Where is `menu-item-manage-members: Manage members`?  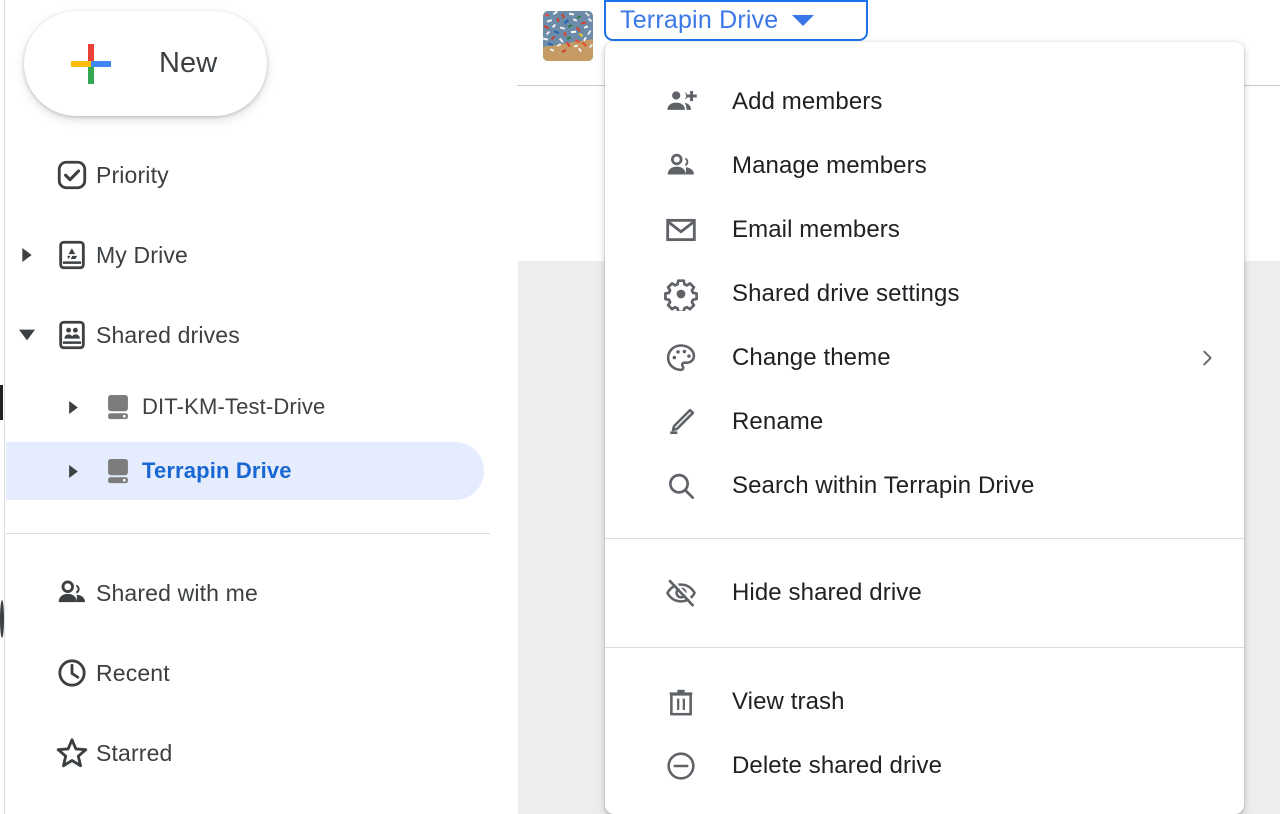 menu-item-manage-members: Manage members is located at coordinates (924, 166).